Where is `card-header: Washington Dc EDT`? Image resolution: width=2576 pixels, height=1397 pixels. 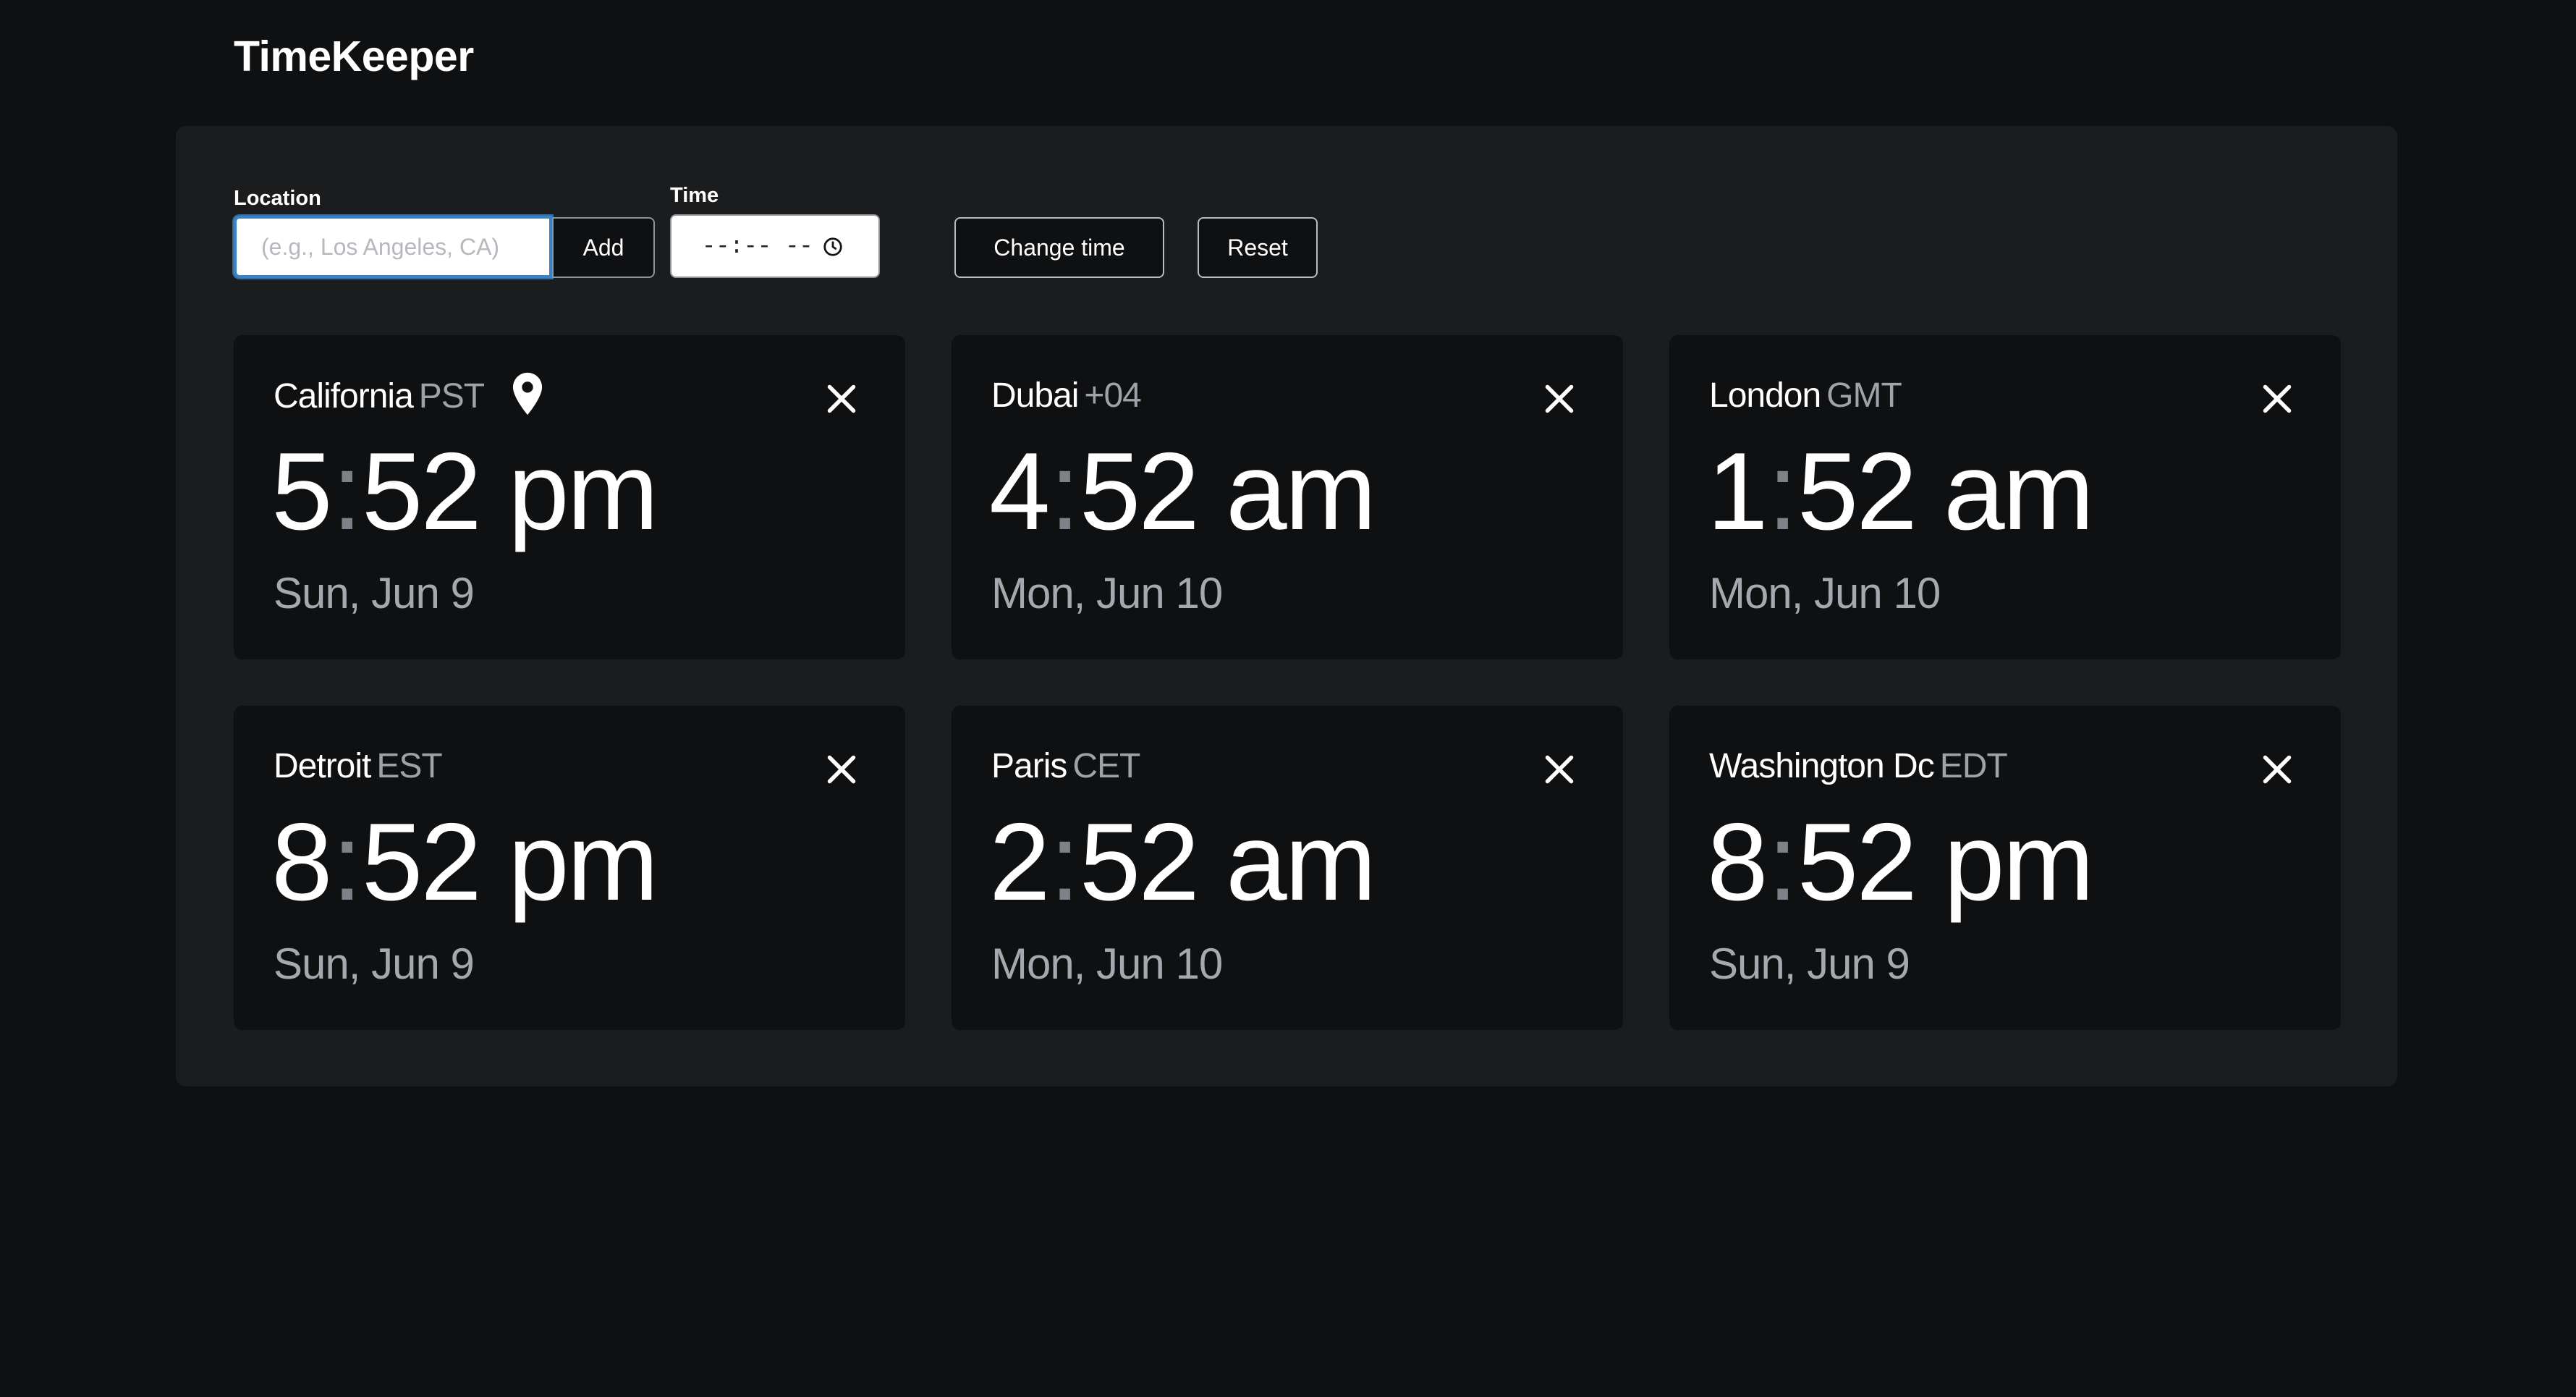 card-header: Washington Dc EDT is located at coordinates (1858, 766).